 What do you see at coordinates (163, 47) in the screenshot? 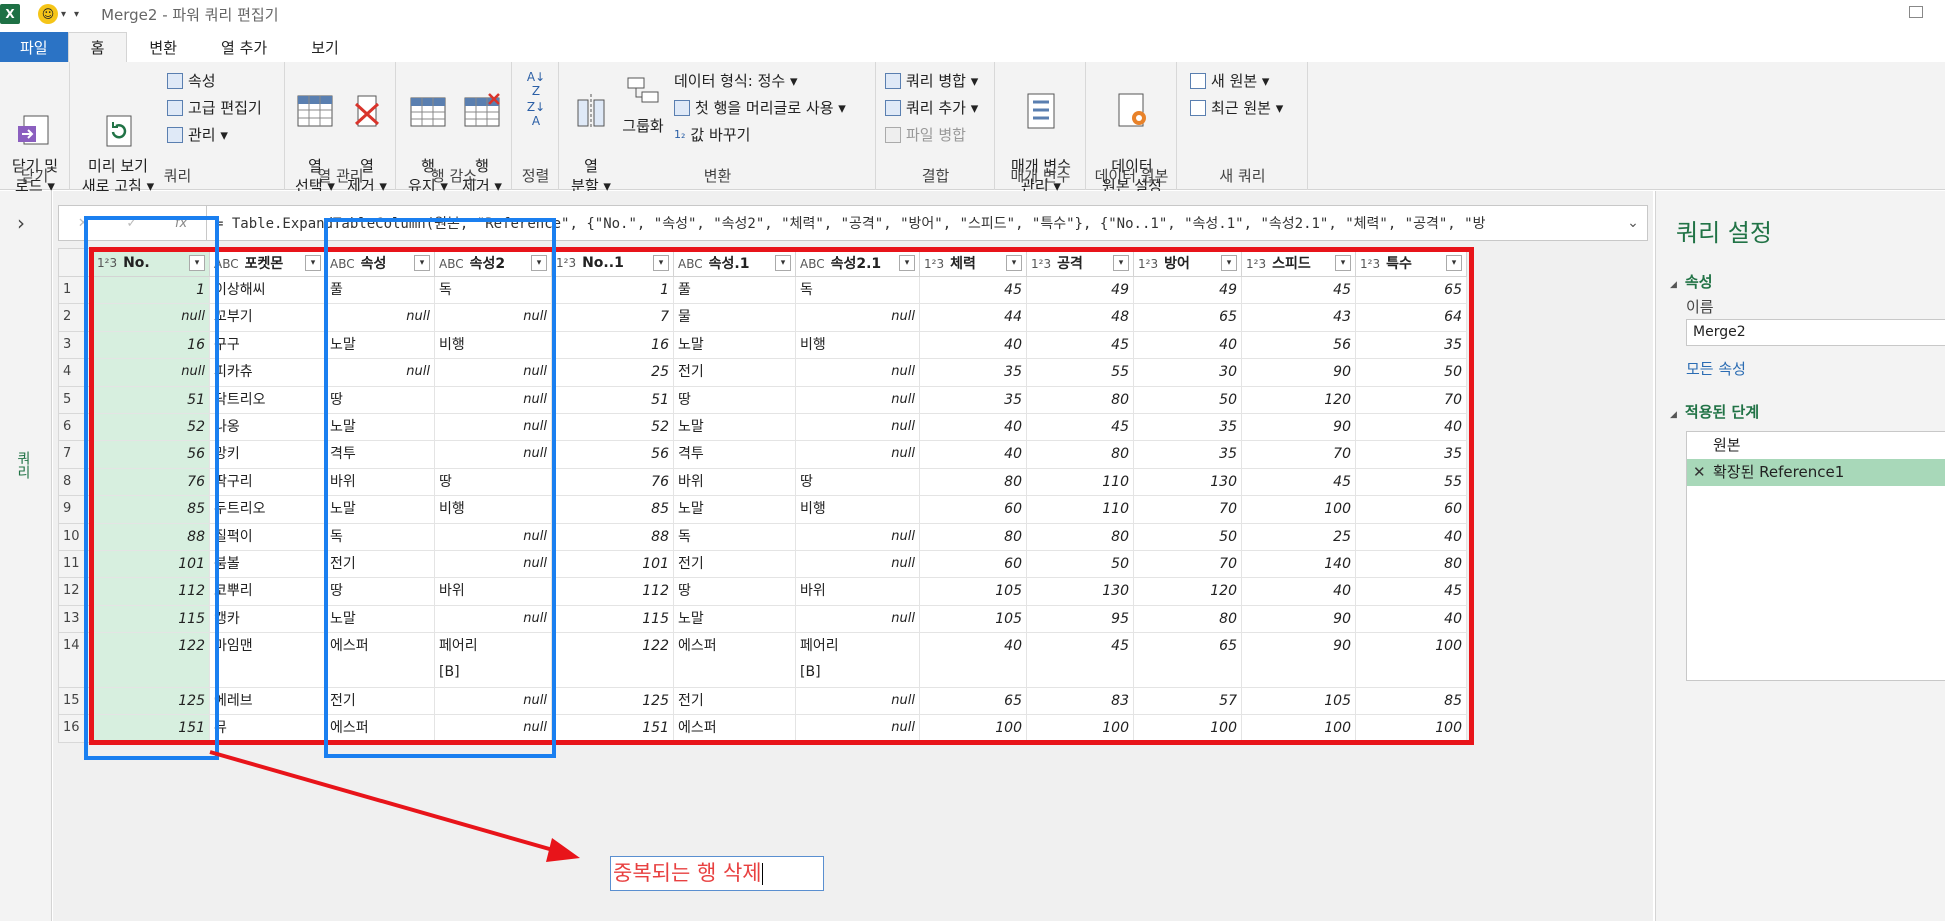
I see `tab-transform: 변환` at bounding box center [163, 47].